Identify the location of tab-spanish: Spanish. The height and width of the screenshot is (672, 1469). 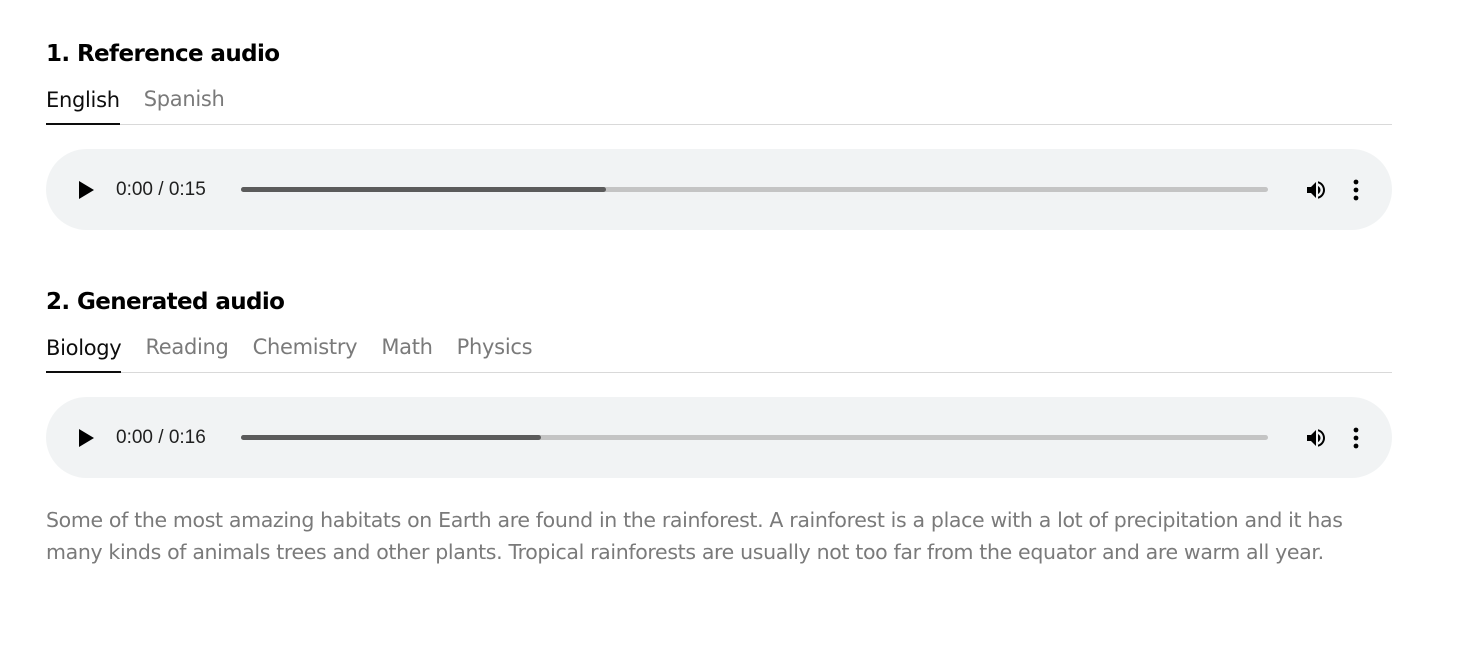
(184, 104).